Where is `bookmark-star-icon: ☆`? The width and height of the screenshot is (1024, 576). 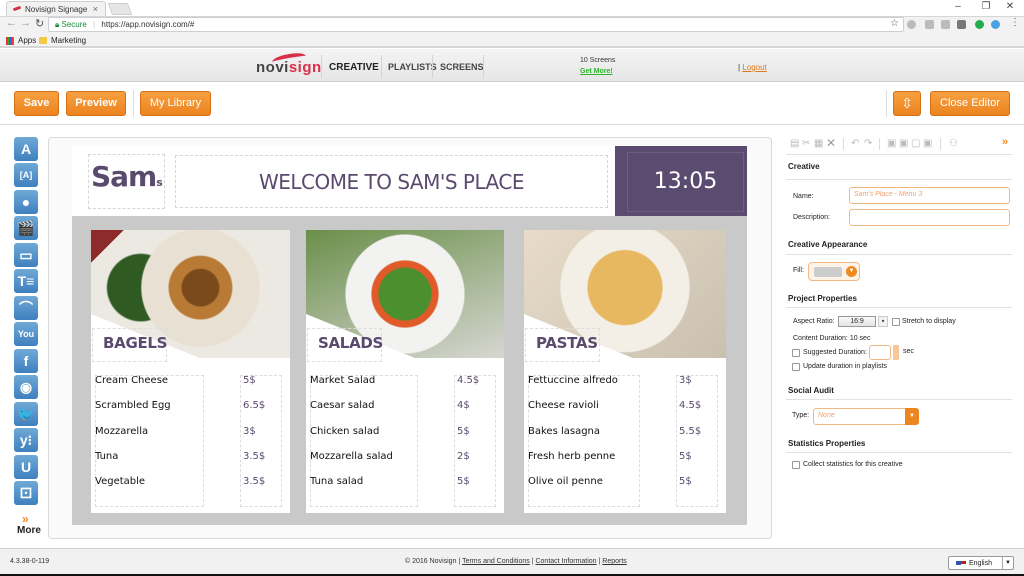 bookmark-star-icon: ☆ is located at coordinates (894, 23).